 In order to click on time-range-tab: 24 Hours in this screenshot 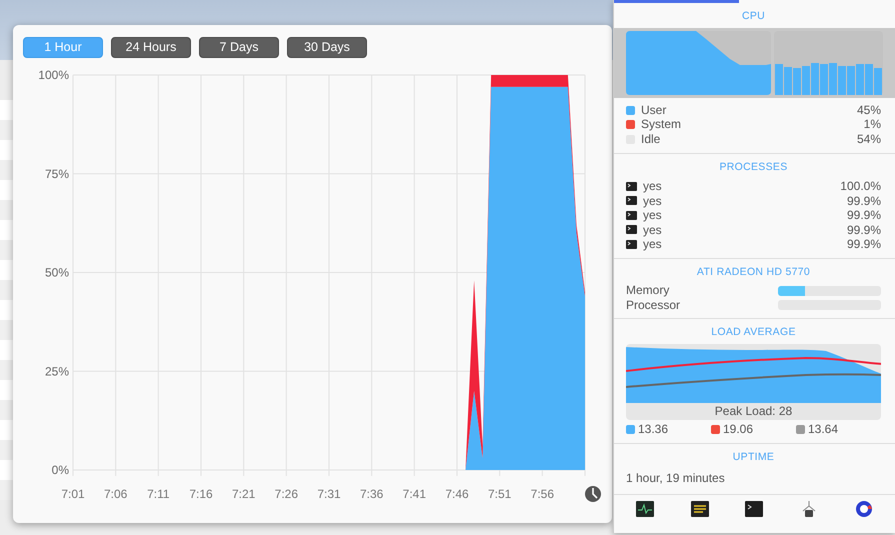, I will do `click(151, 47)`.